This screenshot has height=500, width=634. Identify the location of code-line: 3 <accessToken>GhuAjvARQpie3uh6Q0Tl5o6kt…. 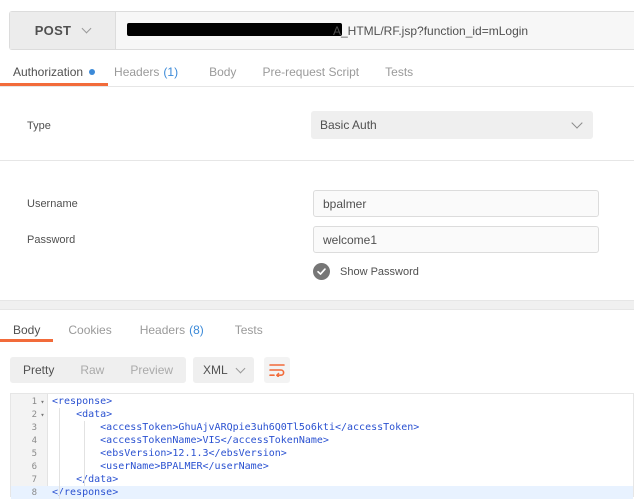
(322, 427).